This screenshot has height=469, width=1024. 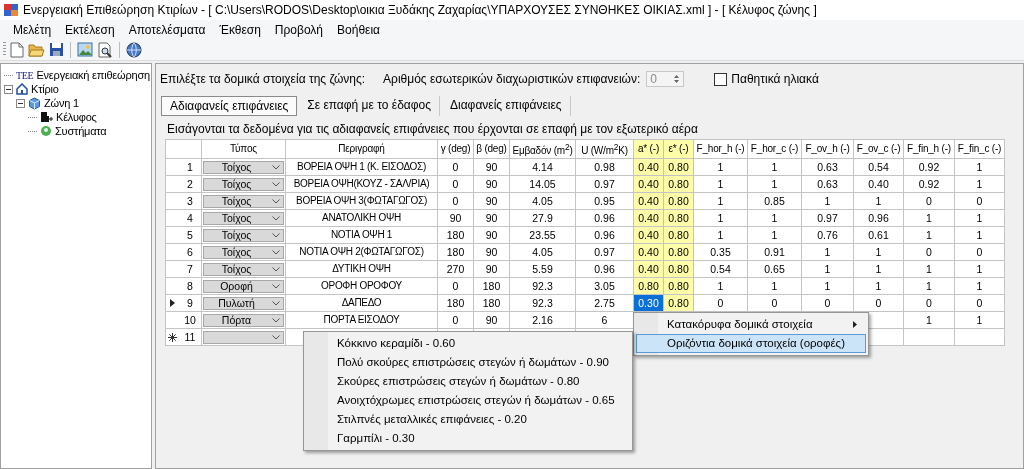 What do you see at coordinates (506, 106) in the screenshot?
I see `tab: Διαφανείς επιφάνειες` at bounding box center [506, 106].